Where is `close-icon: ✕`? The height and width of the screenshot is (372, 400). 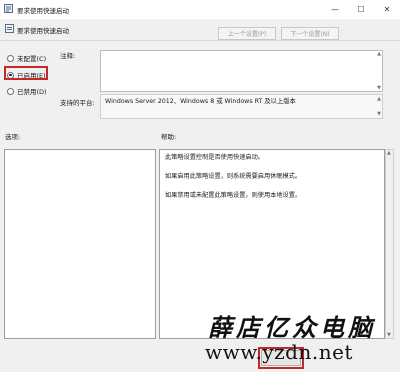
close-icon: ✕ is located at coordinates (387, 9).